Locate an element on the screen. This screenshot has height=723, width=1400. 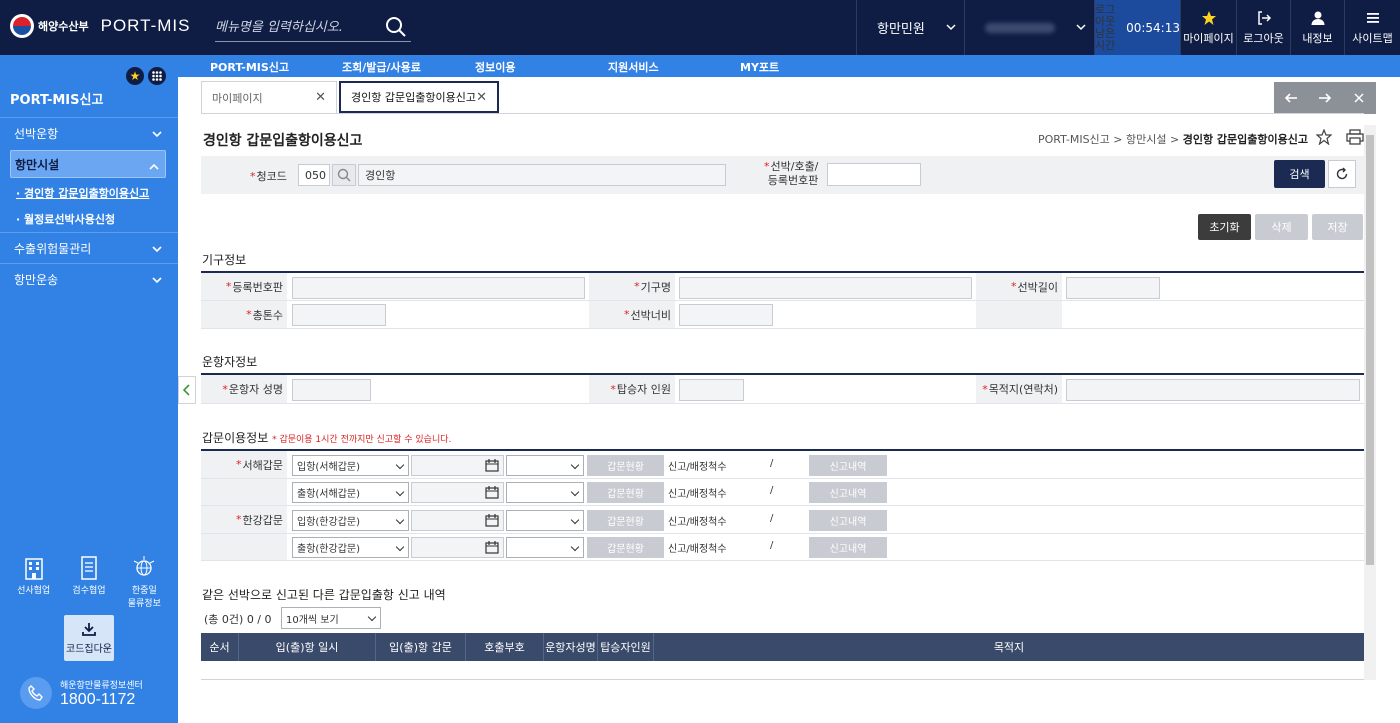
col-callsign: 호출부호 is located at coordinates (505, 647).